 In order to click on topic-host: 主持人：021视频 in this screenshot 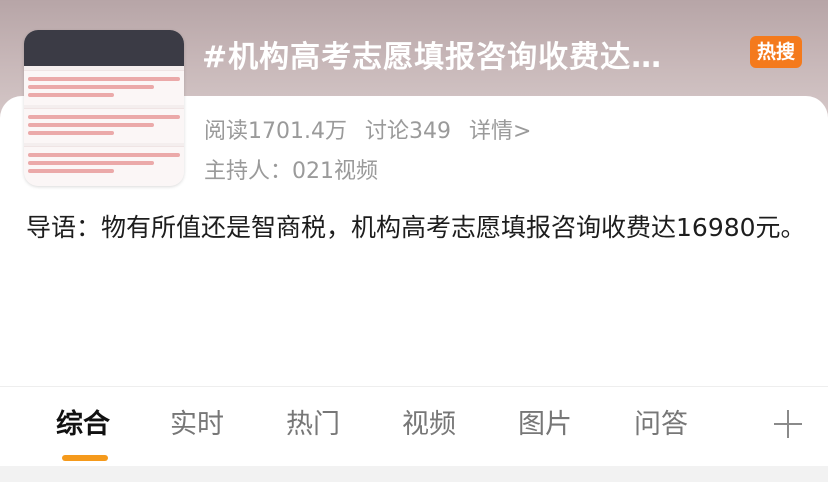, I will do `click(291, 172)`.